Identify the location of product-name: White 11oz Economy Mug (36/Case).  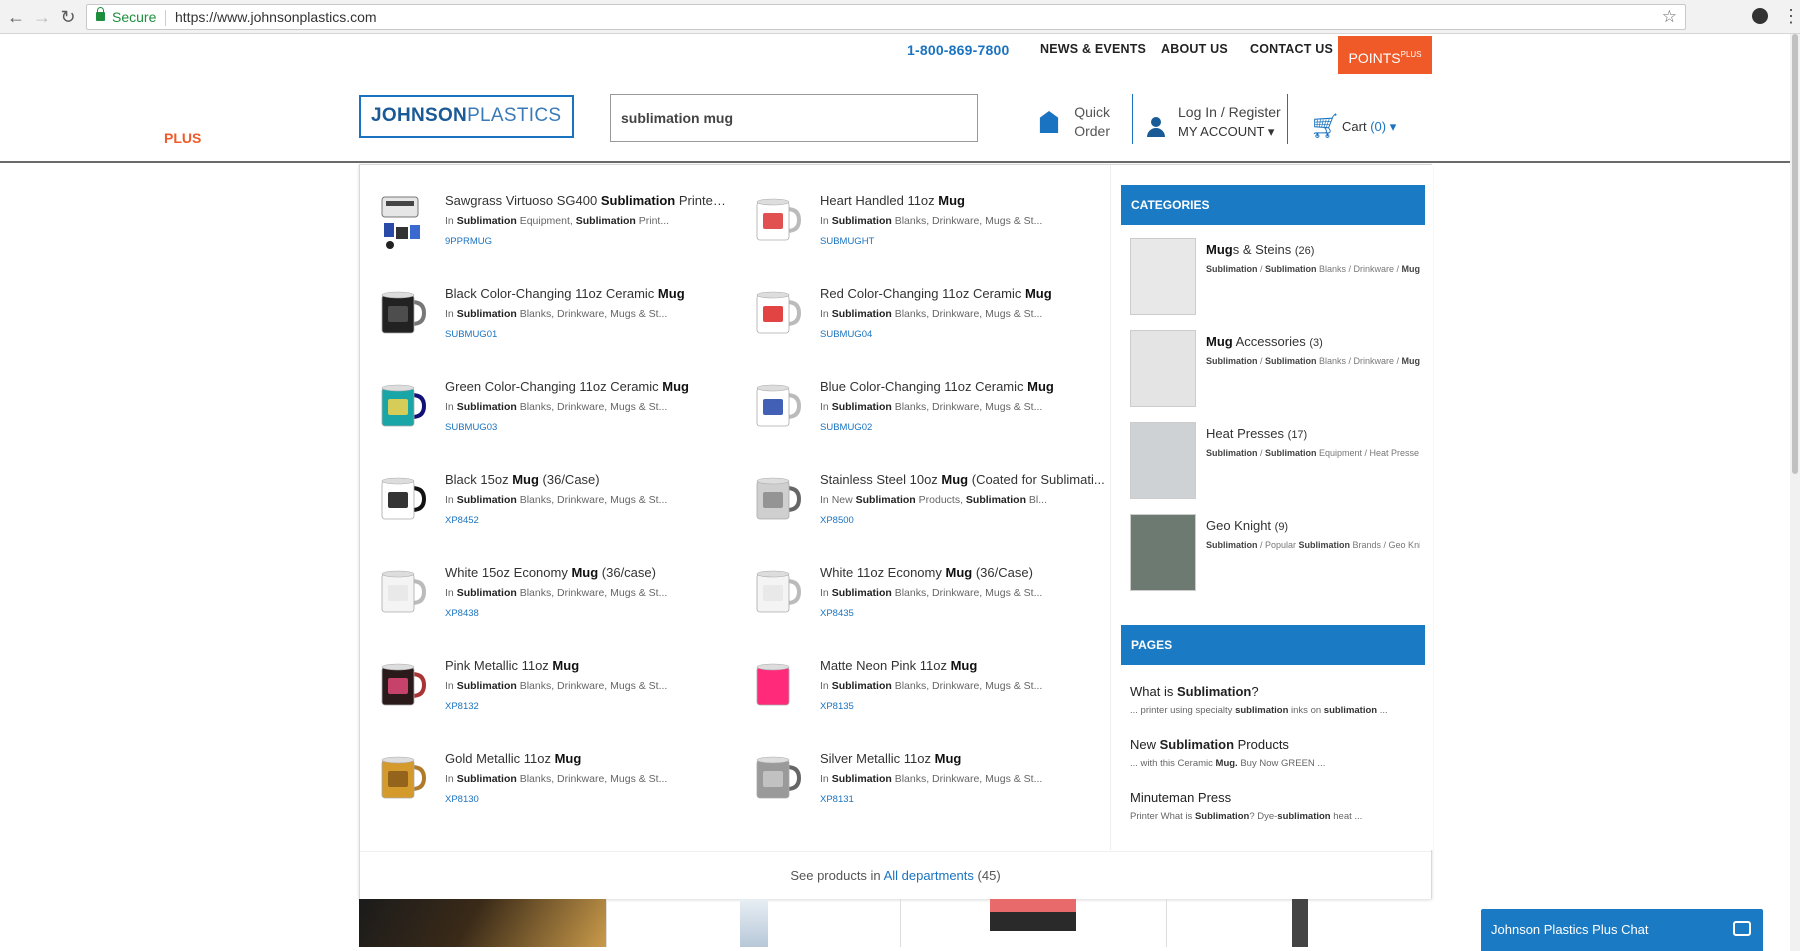
(962, 572).